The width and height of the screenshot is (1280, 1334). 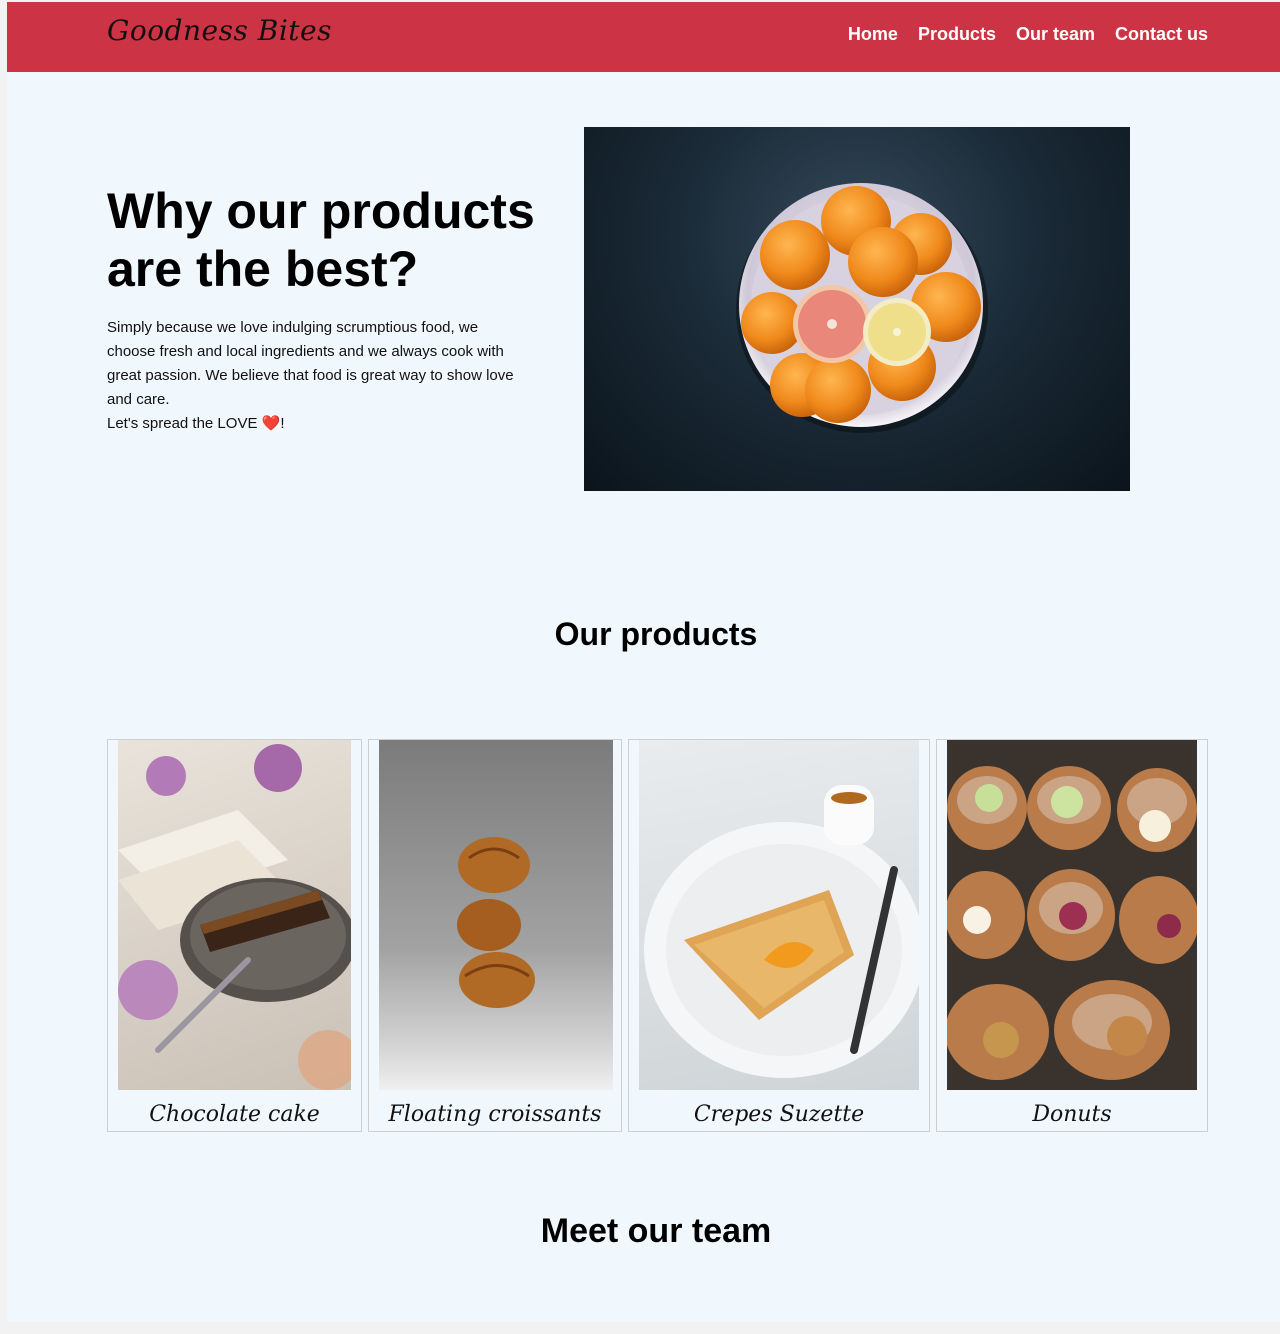 I want to click on floating-croissants-photo, so click(x=496, y=915).